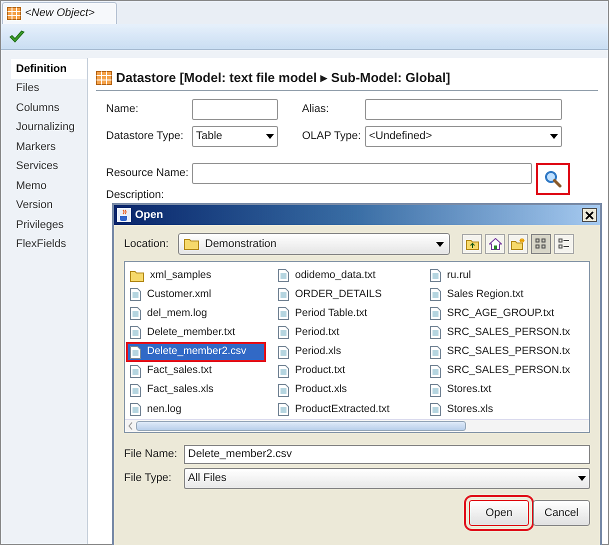  What do you see at coordinates (172, 276) in the screenshot?
I see `file-item: xml_samples` at bounding box center [172, 276].